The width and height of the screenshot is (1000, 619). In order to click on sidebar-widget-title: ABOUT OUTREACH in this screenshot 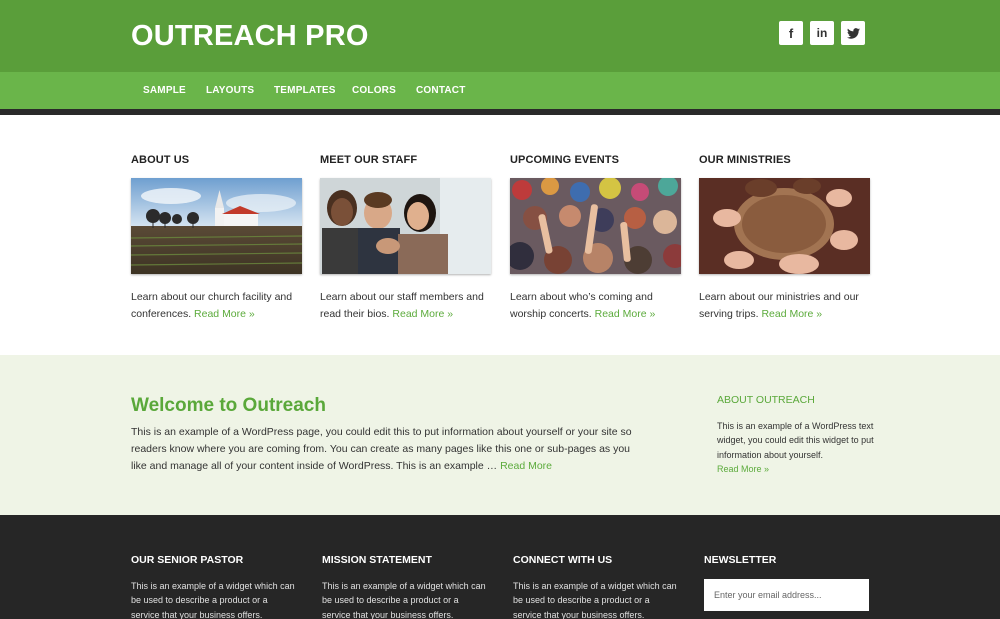, I will do `click(766, 400)`.